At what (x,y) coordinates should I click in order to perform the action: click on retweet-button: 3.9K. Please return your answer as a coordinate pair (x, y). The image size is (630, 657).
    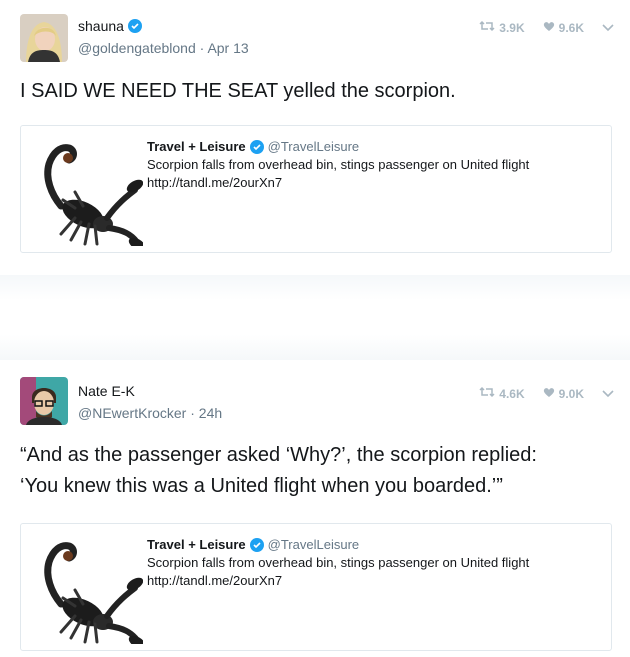
    Looking at the image, I should click on (502, 27).